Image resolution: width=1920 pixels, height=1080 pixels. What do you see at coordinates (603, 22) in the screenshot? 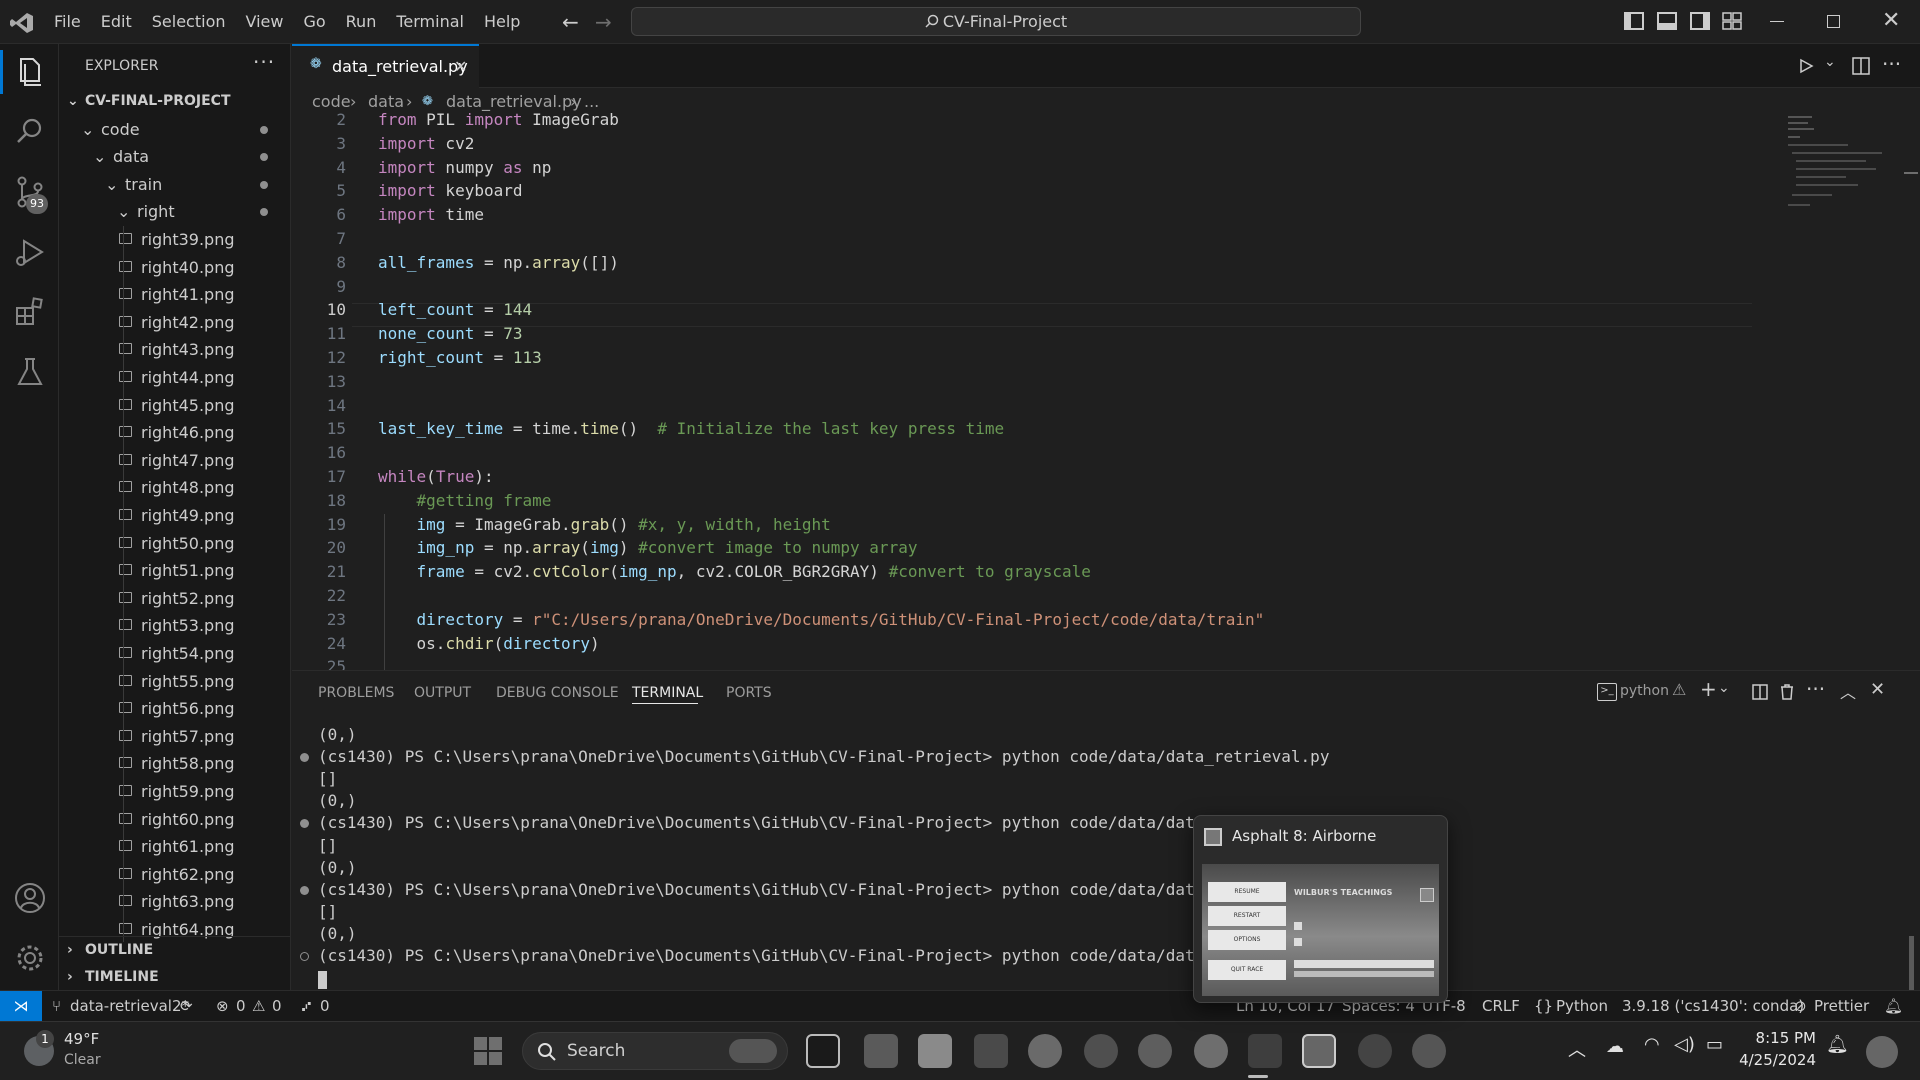
I see `forward-arrow-icon: →` at bounding box center [603, 22].